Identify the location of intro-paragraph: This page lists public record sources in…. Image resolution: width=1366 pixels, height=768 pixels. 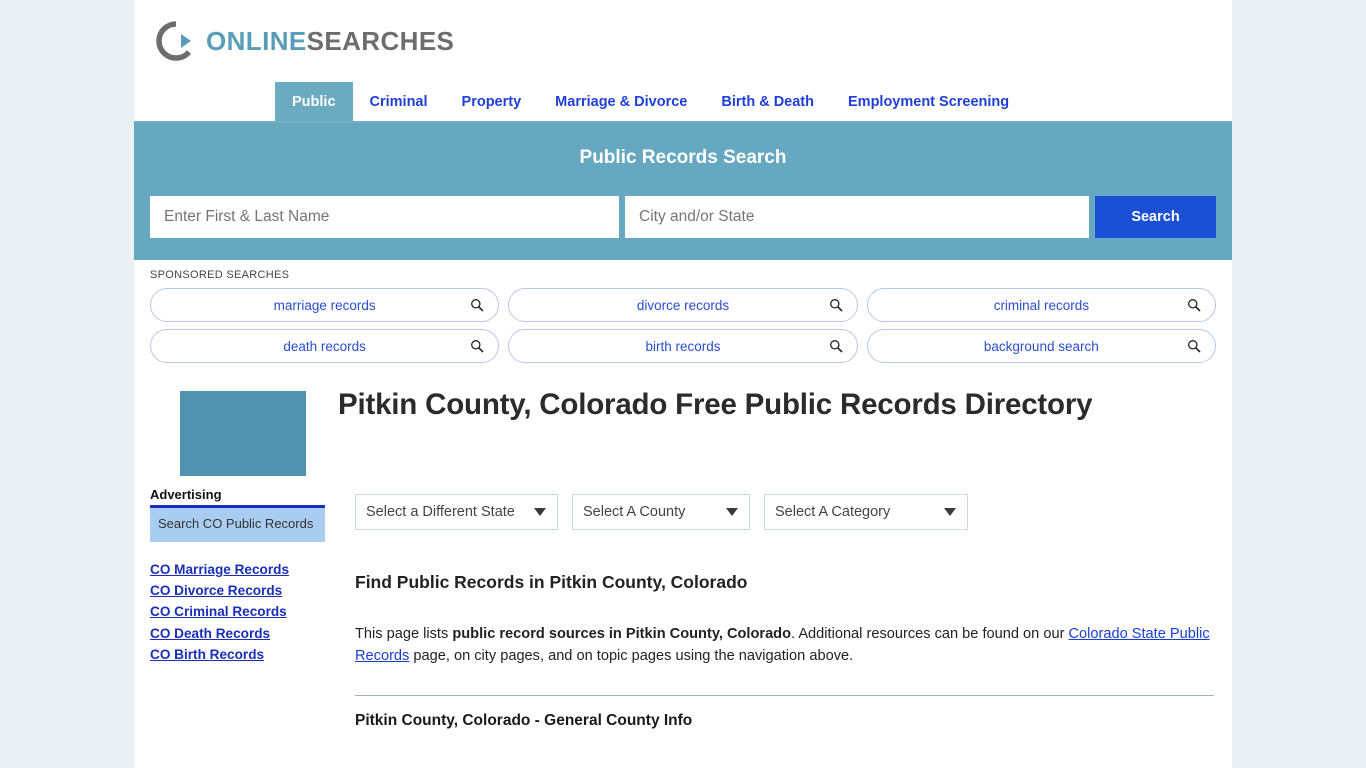
(784, 645).